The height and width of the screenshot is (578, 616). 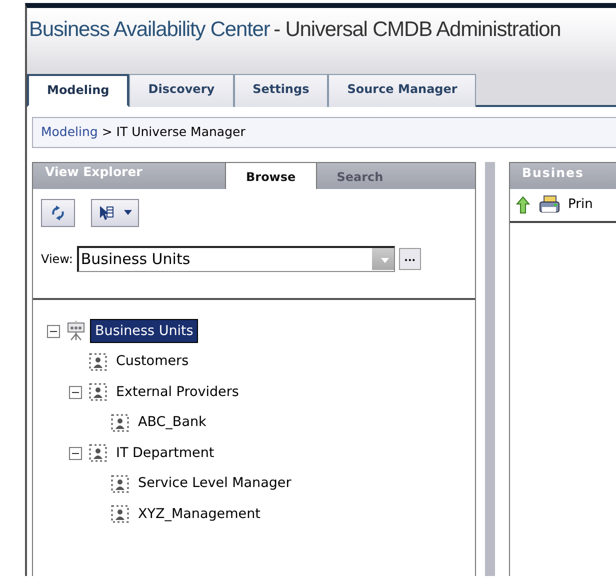 What do you see at coordinates (57, 259) in the screenshot?
I see `view-label: View:` at bounding box center [57, 259].